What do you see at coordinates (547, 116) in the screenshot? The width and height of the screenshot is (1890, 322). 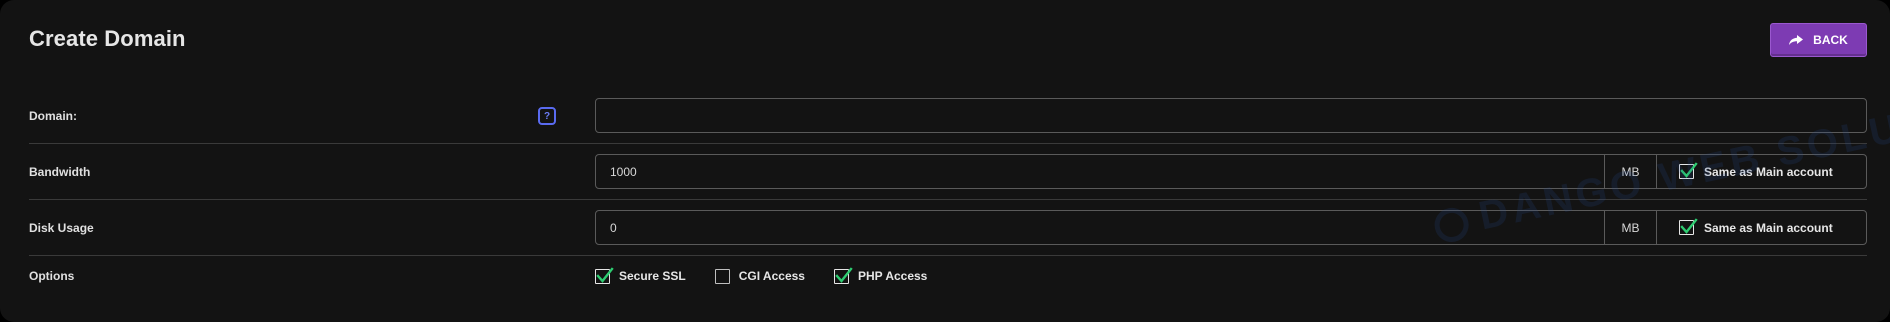 I see `question-icon: ?` at bounding box center [547, 116].